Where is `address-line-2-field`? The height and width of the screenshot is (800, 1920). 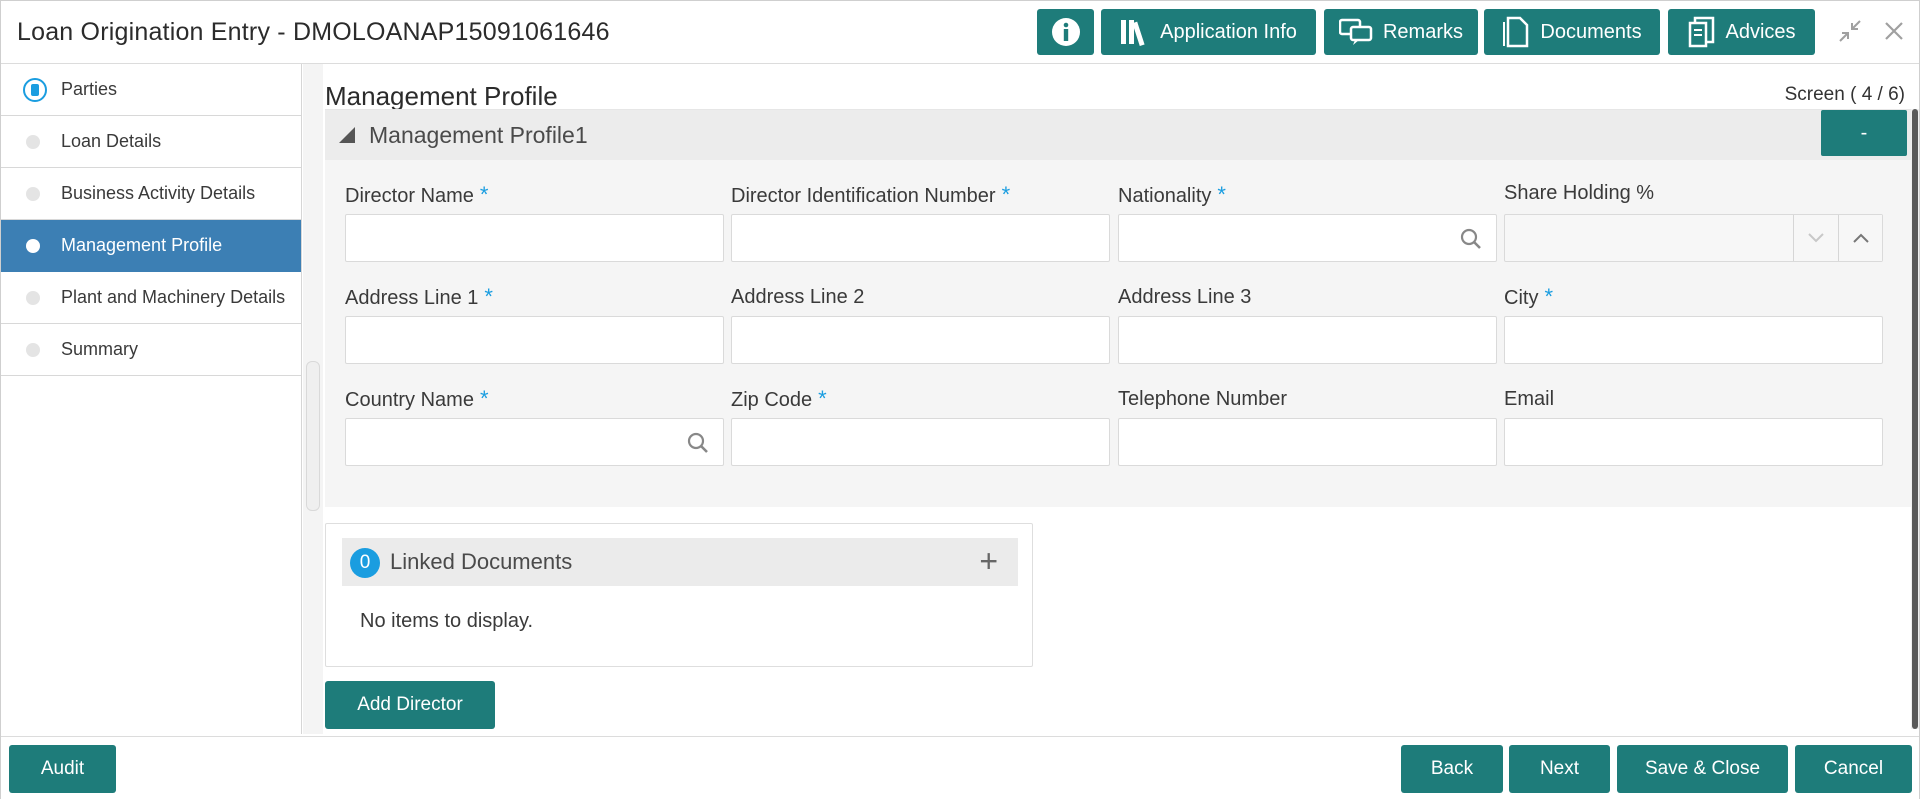
address-line-2-field is located at coordinates (920, 340).